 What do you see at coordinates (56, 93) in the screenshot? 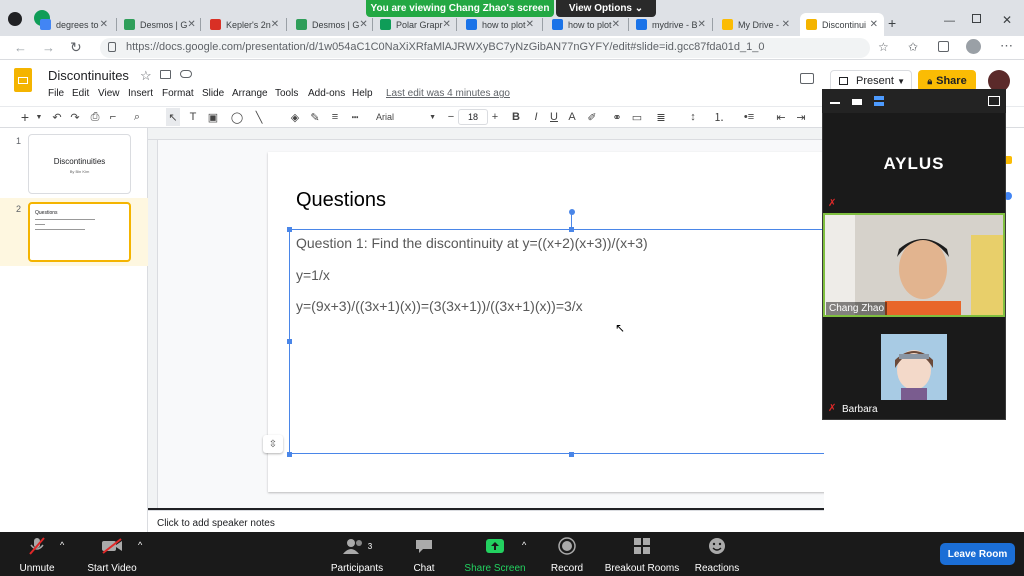
I see `menu-file: File` at bounding box center [56, 93].